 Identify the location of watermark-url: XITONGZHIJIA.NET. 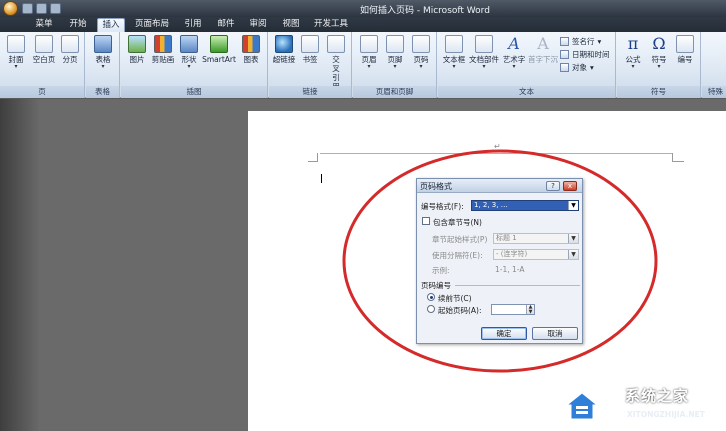
(666, 414).